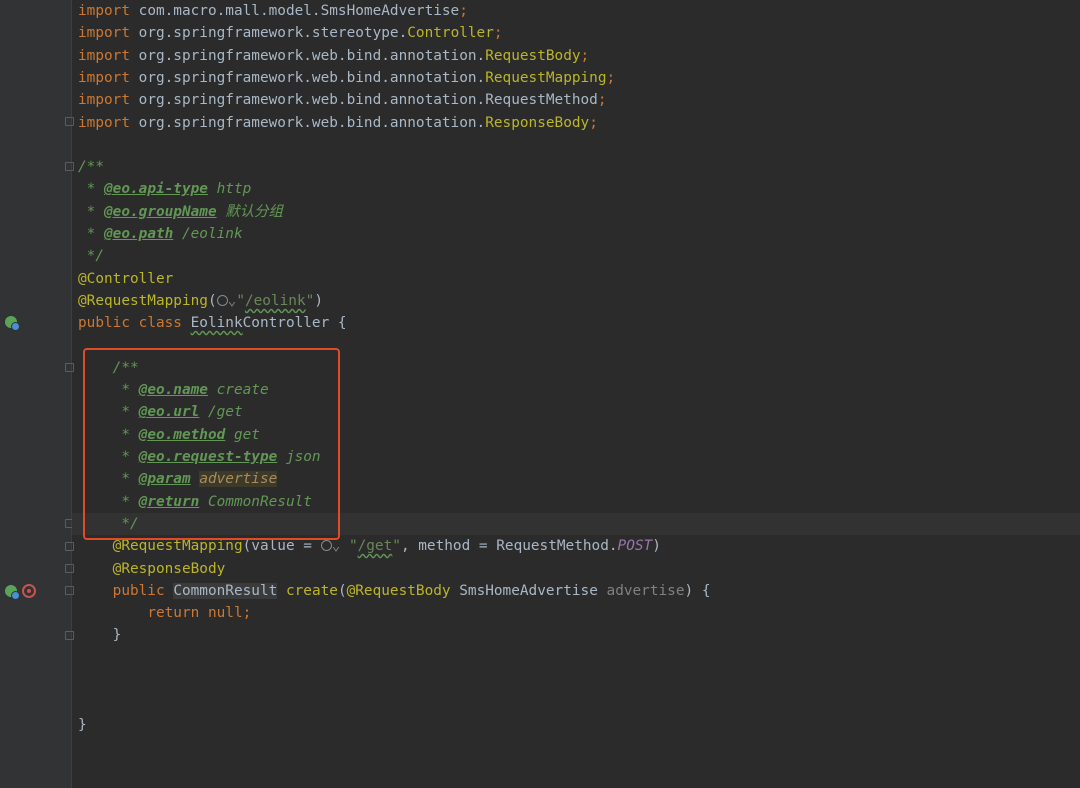 This screenshot has width=1080, height=788. I want to click on code-token: return, so click(177, 613).